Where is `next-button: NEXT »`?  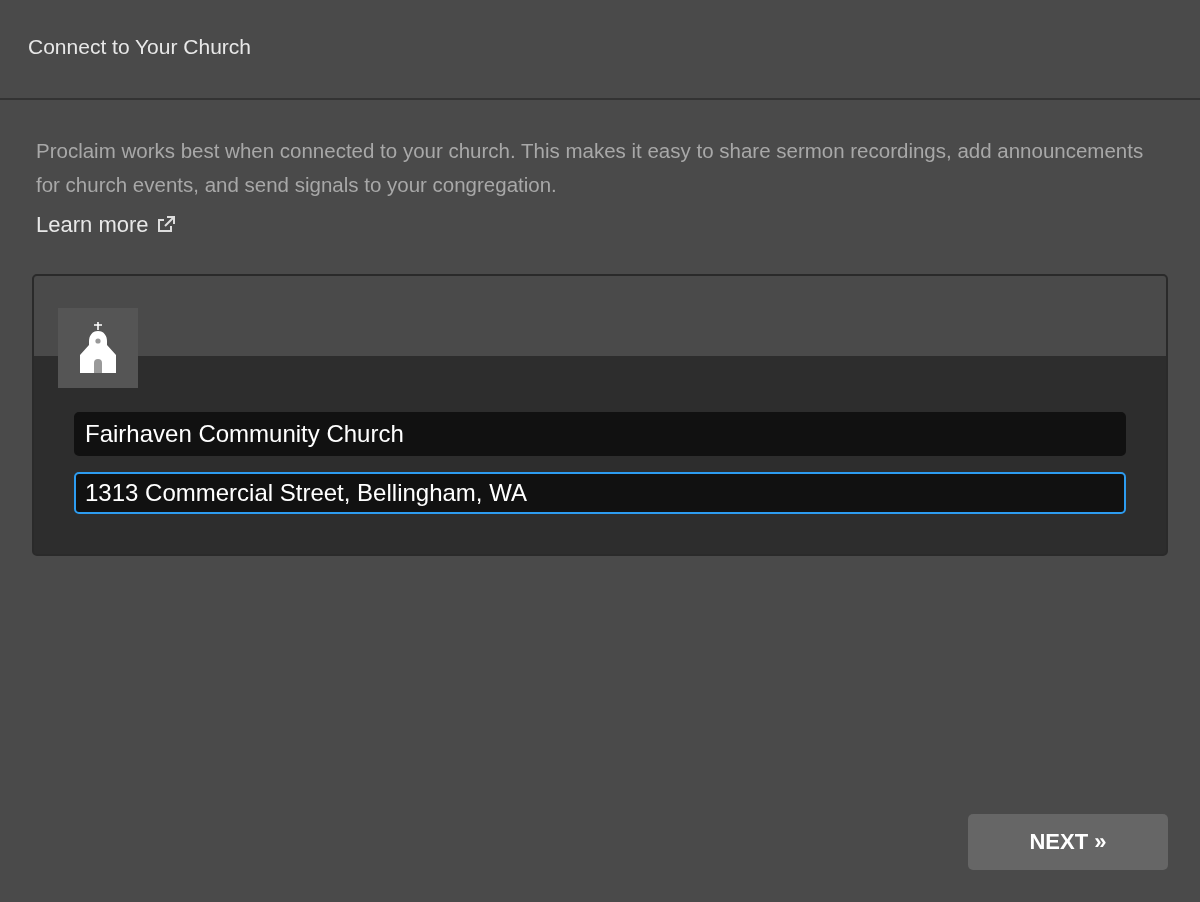
next-button: NEXT » is located at coordinates (1068, 842).